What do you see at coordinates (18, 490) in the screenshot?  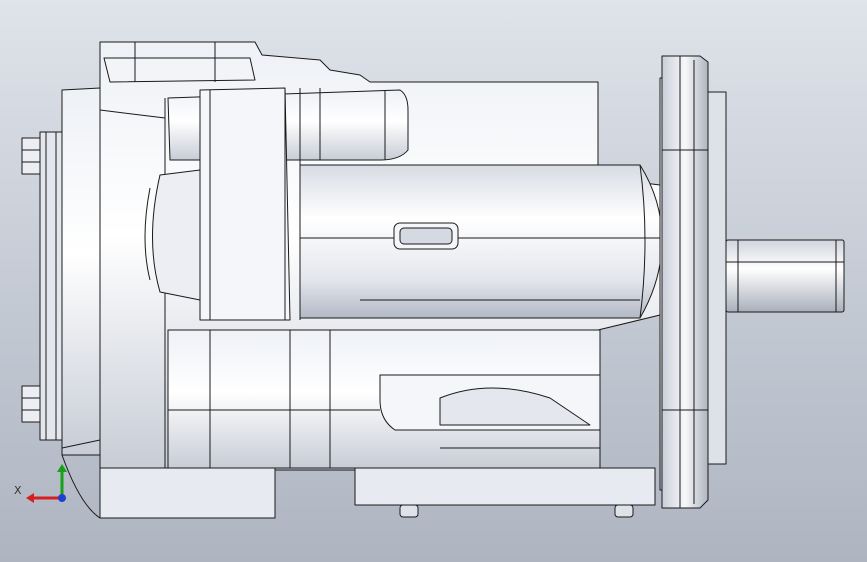 I see `x-axis-label: X` at bounding box center [18, 490].